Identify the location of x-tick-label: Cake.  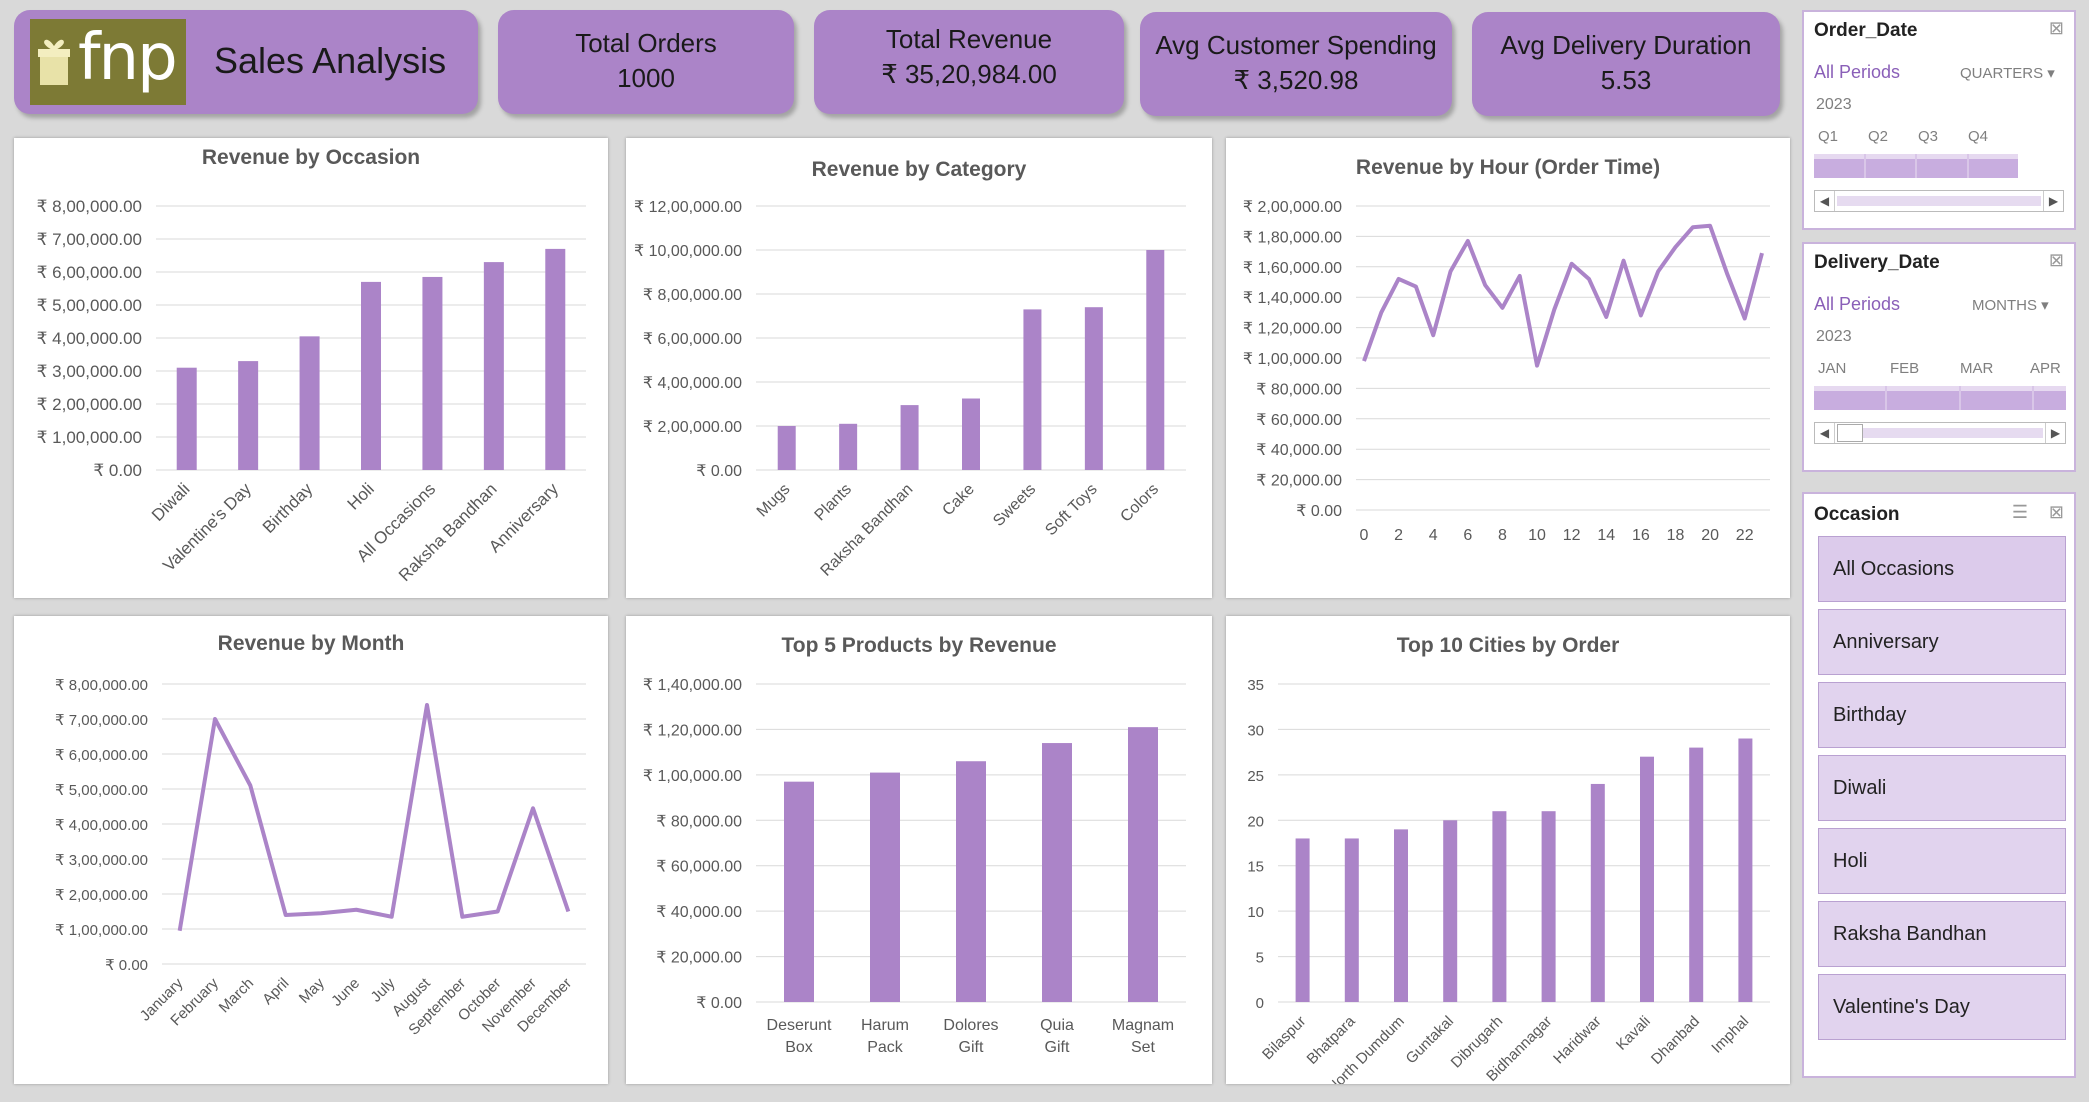
(958, 500).